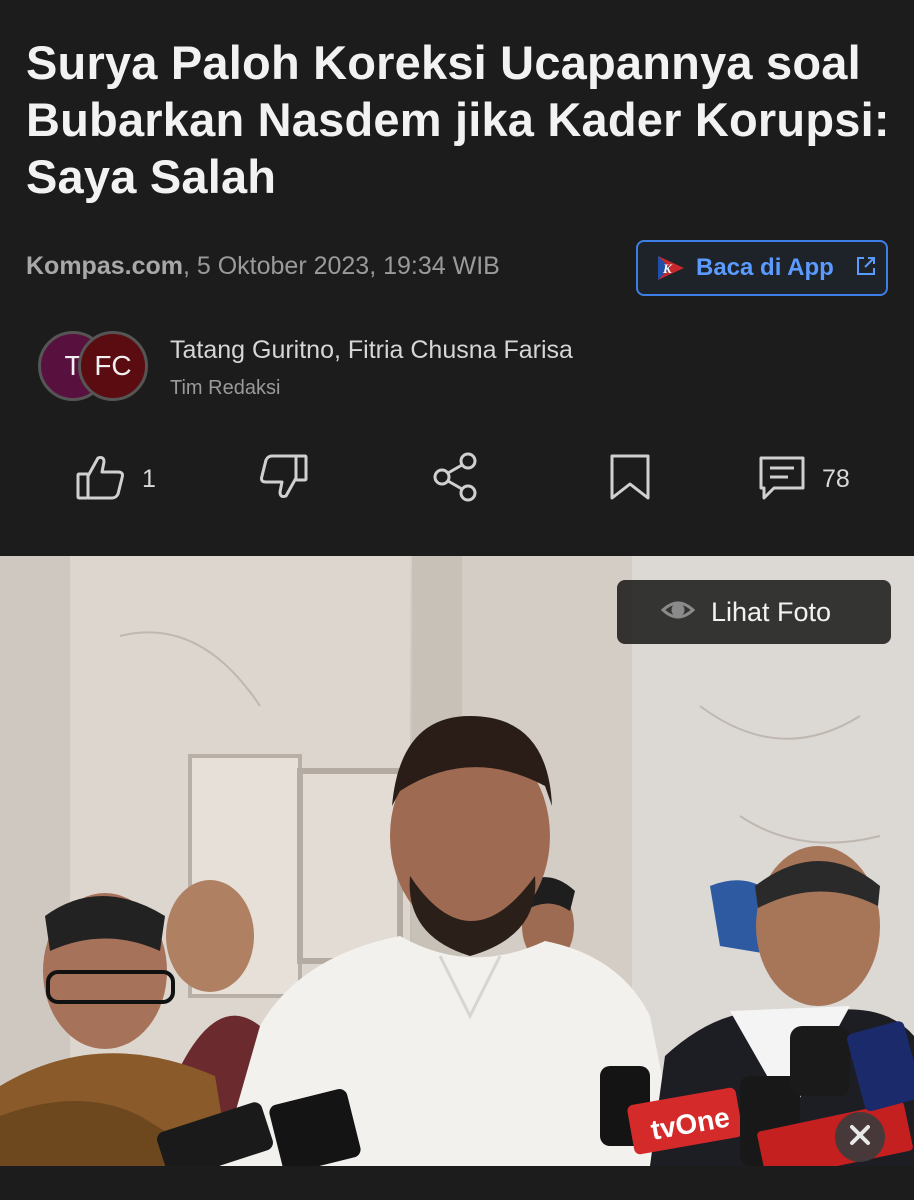 This screenshot has height=1200, width=914. Describe the element at coordinates (371, 350) in the screenshot. I see `author-names: Tatang Guritno, Fitria Chusna Farisa` at that location.